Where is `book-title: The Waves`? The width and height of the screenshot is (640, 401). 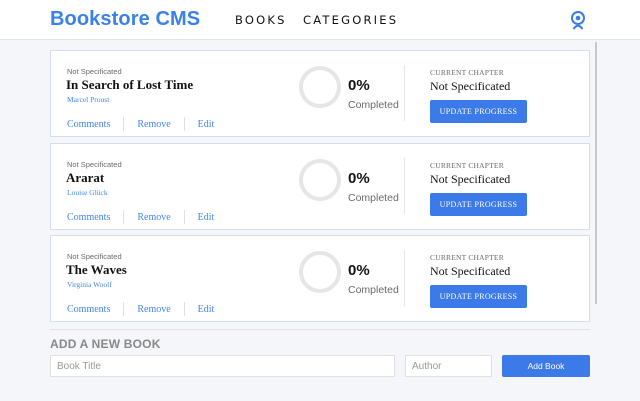
book-title: The Waves is located at coordinates (96, 269).